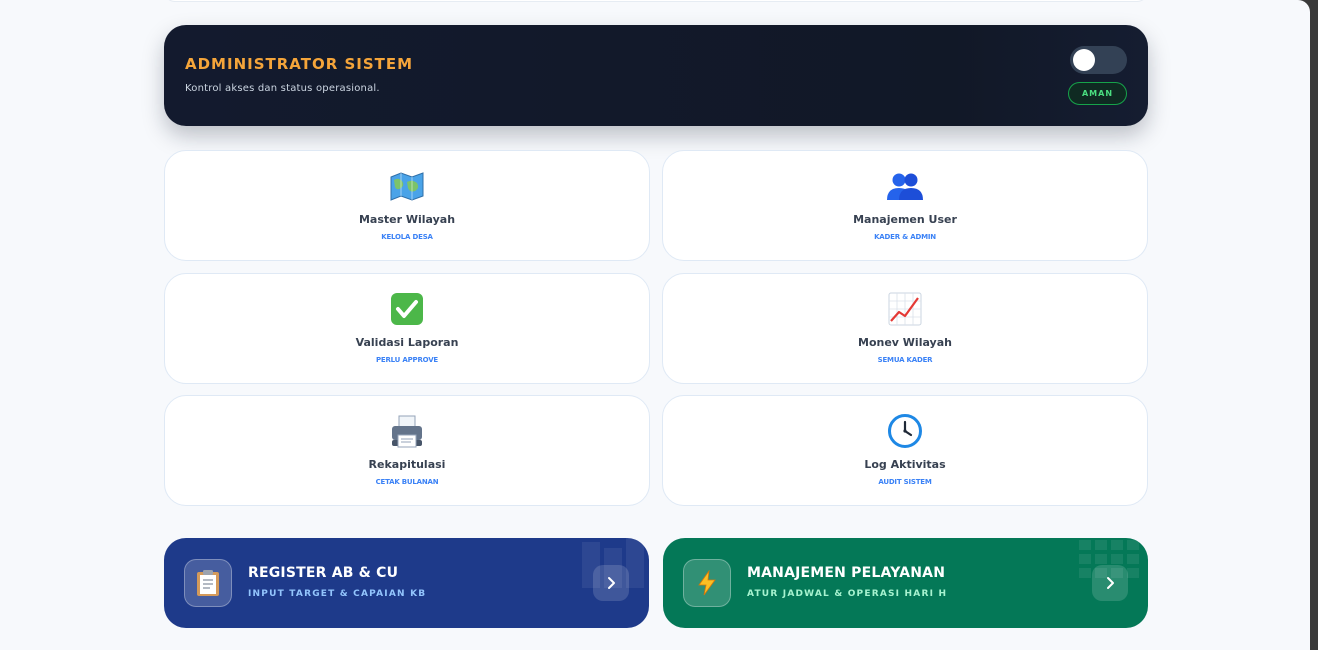  What do you see at coordinates (1084, 60) in the screenshot?
I see `toggle-knob` at bounding box center [1084, 60].